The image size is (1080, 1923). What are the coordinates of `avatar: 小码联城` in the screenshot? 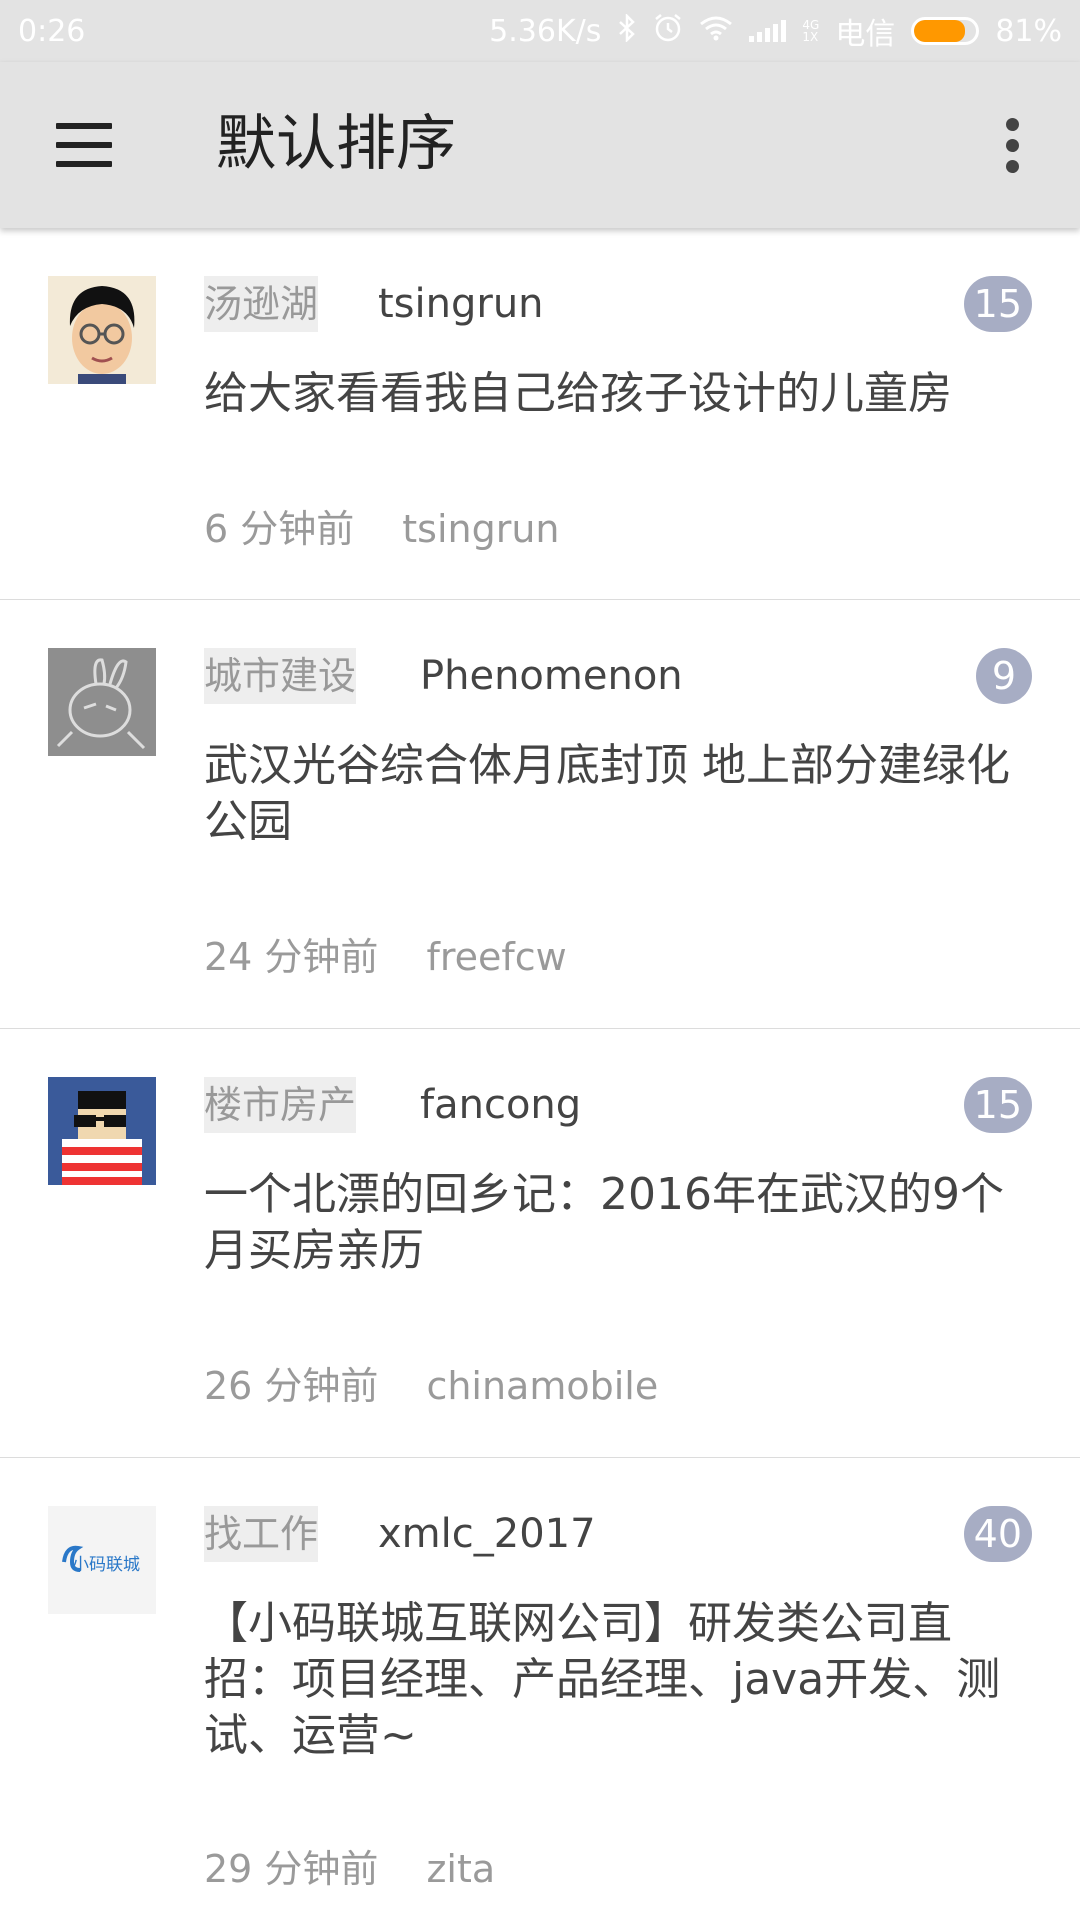 It's located at (102, 1560).